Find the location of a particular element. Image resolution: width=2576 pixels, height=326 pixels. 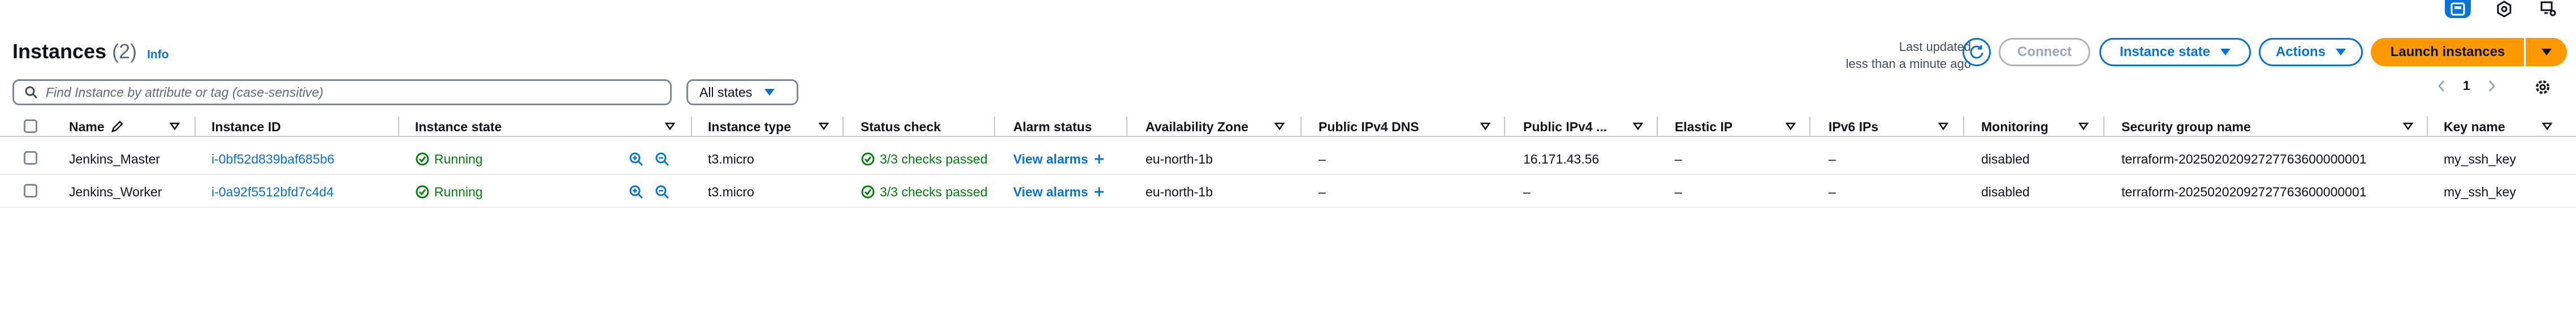

instance-state-button: Instance state is located at coordinates (2175, 52).